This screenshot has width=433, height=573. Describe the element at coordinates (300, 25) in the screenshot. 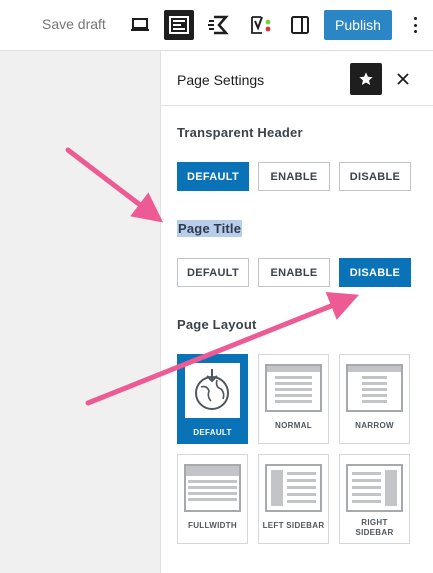

I see `sidebar-toggle-icon` at that location.